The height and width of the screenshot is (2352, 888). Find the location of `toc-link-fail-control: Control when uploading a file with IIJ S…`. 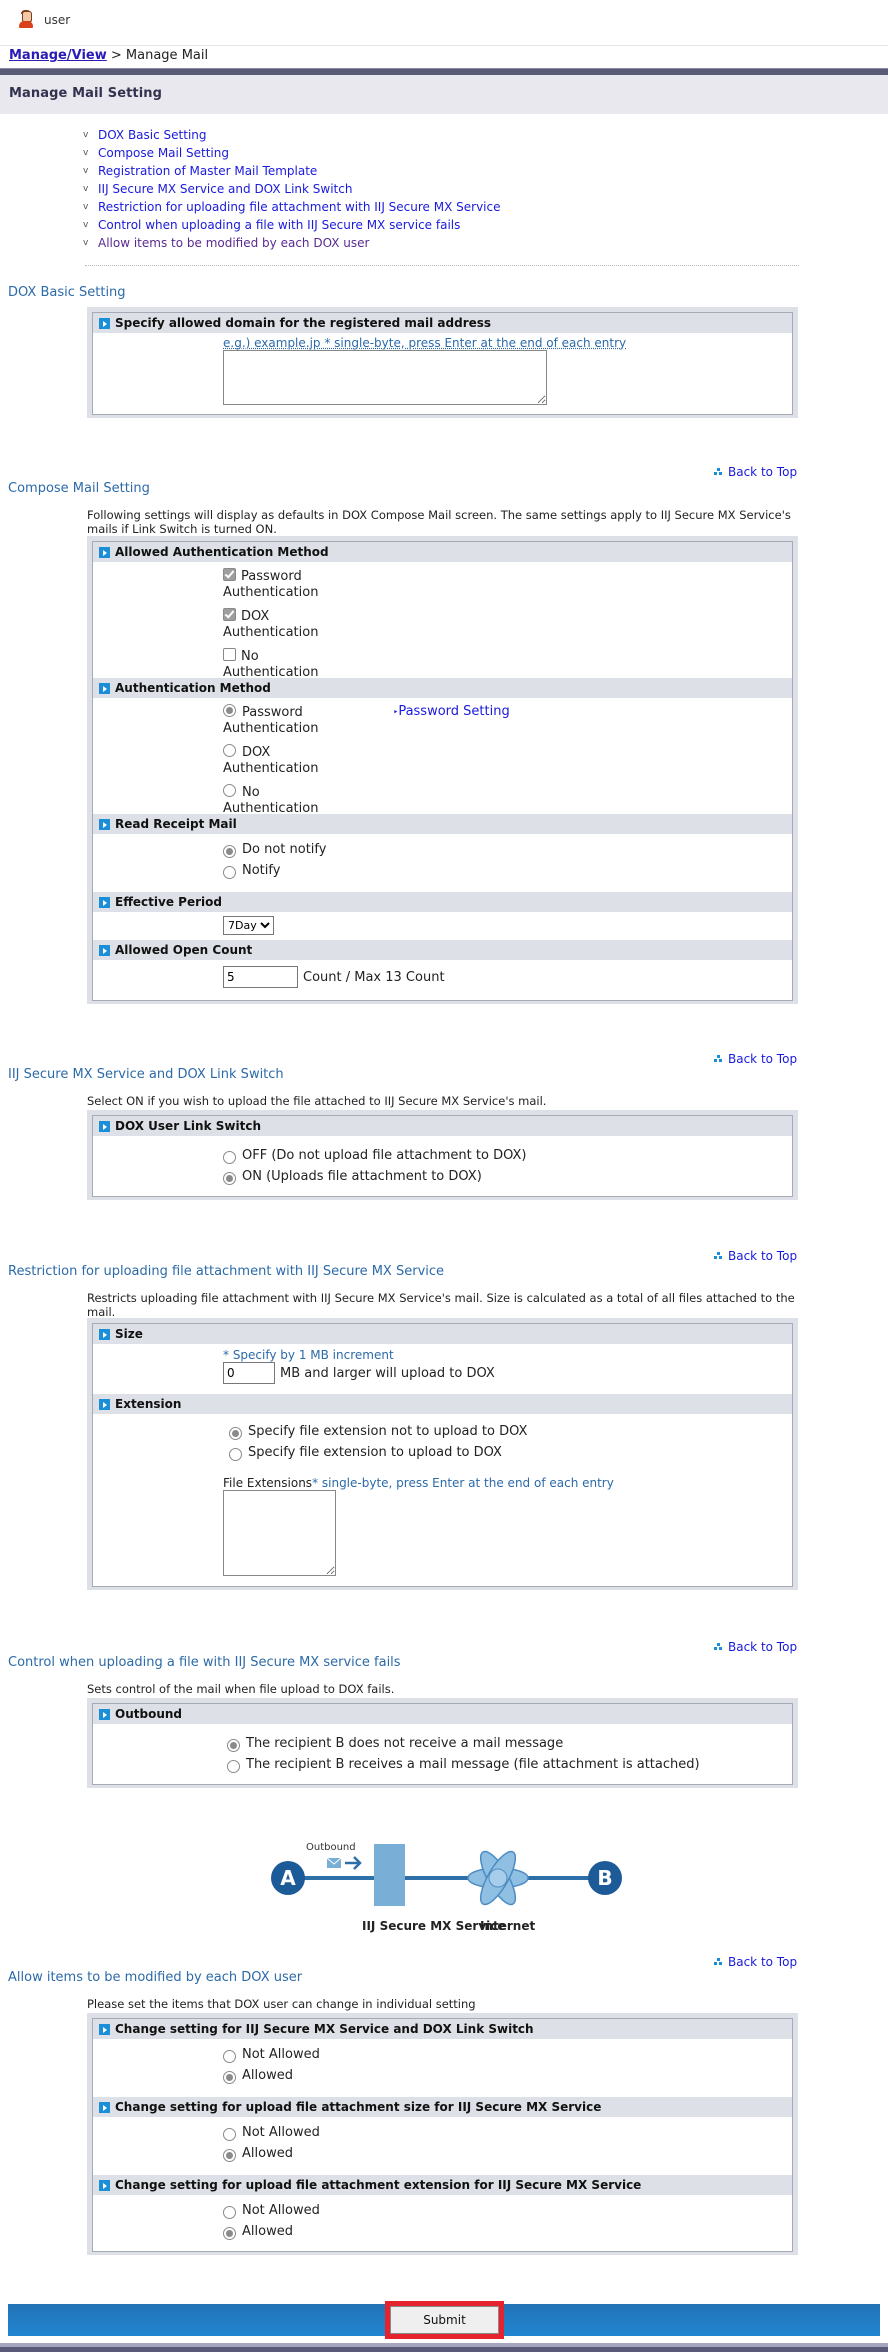

toc-link-fail-control: Control when uploading a file with IIJ S… is located at coordinates (279, 225).